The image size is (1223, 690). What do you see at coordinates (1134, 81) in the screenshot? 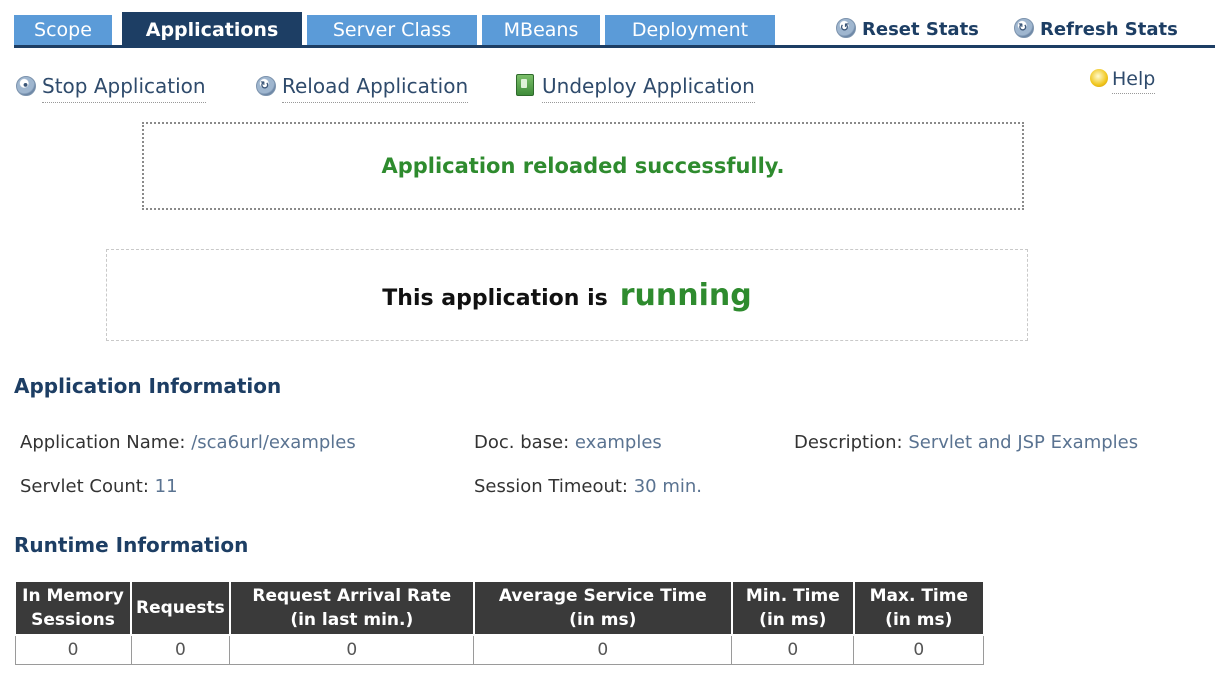
I see `help-label: Help` at bounding box center [1134, 81].